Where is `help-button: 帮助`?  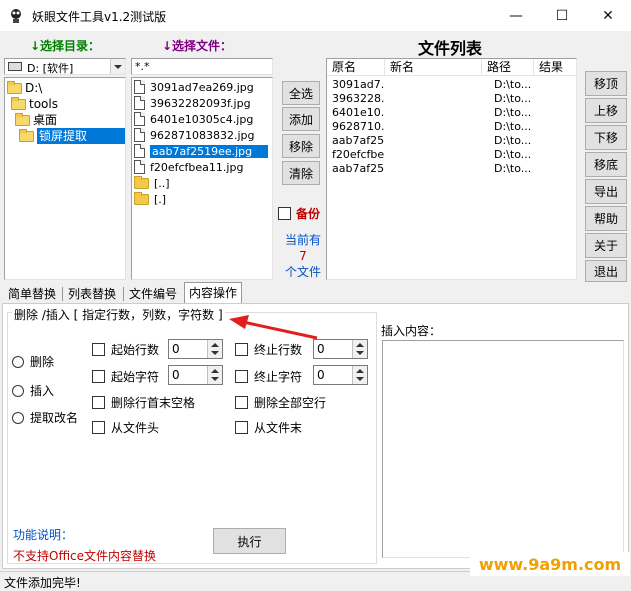 help-button: 帮助 is located at coordinates (606, 218).